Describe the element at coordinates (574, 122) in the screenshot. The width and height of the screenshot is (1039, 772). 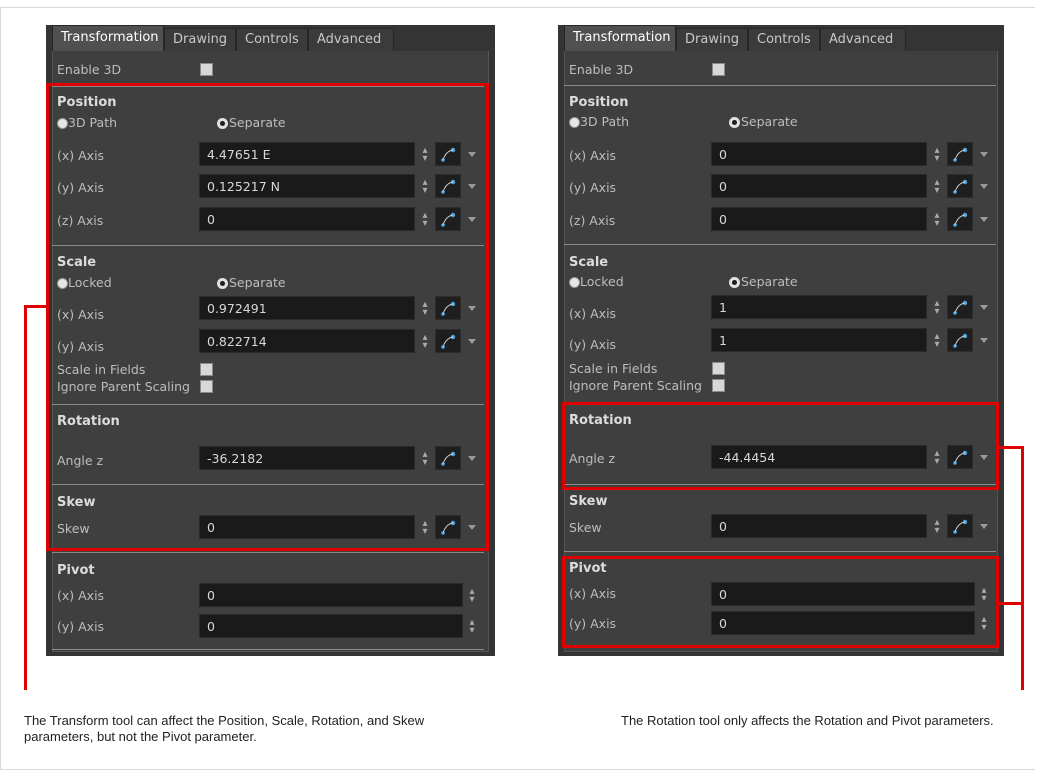
I see `3d-path-radio` at that location.